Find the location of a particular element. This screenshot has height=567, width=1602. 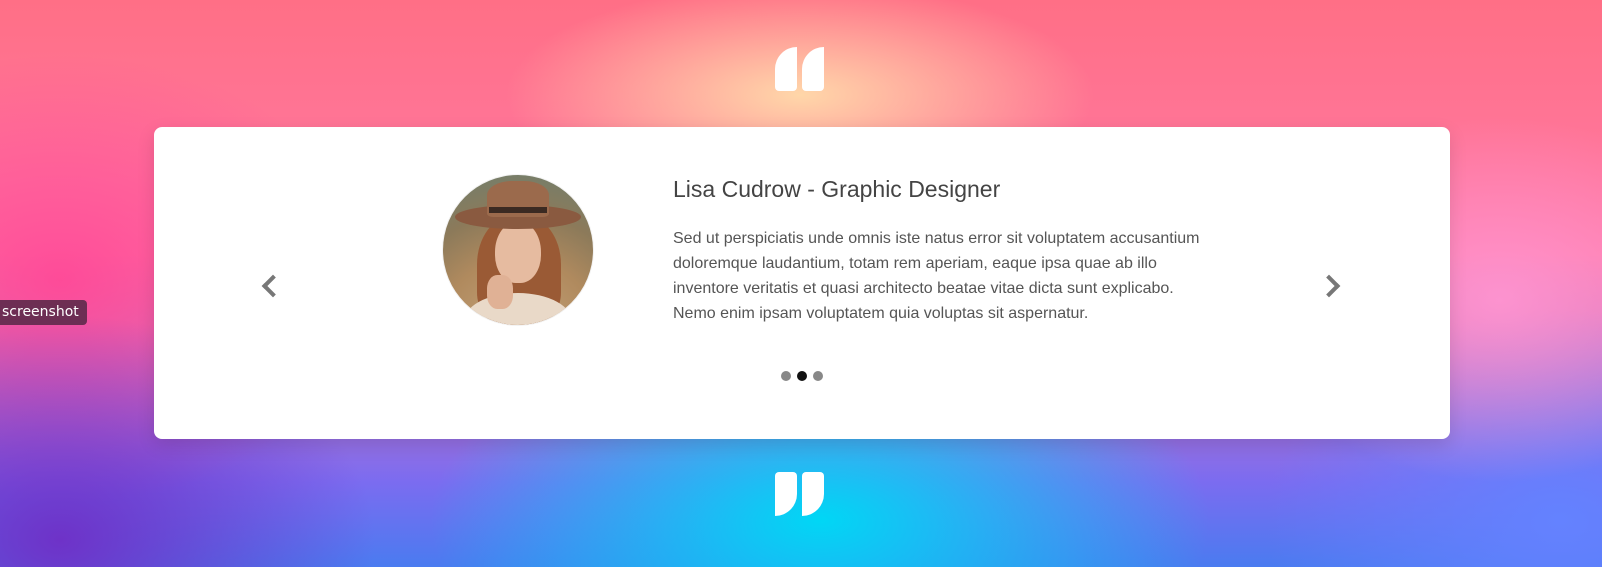

chevron-right-icon is located at coordinates (1329, 286).